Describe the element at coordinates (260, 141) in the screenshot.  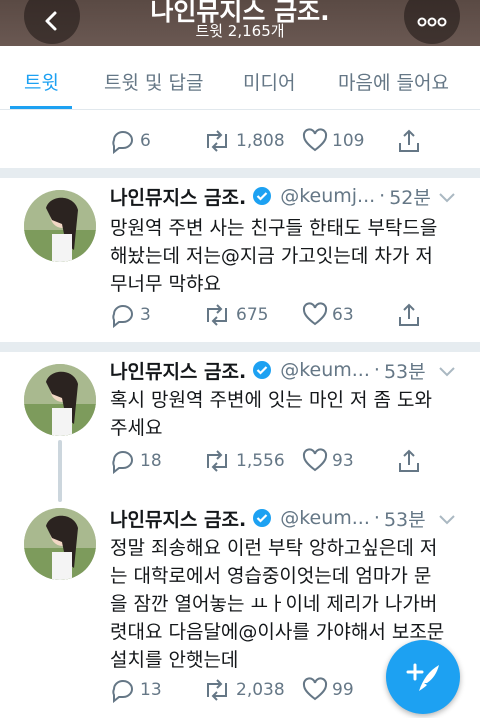
I see `retweet-count: 1,808` at that location.